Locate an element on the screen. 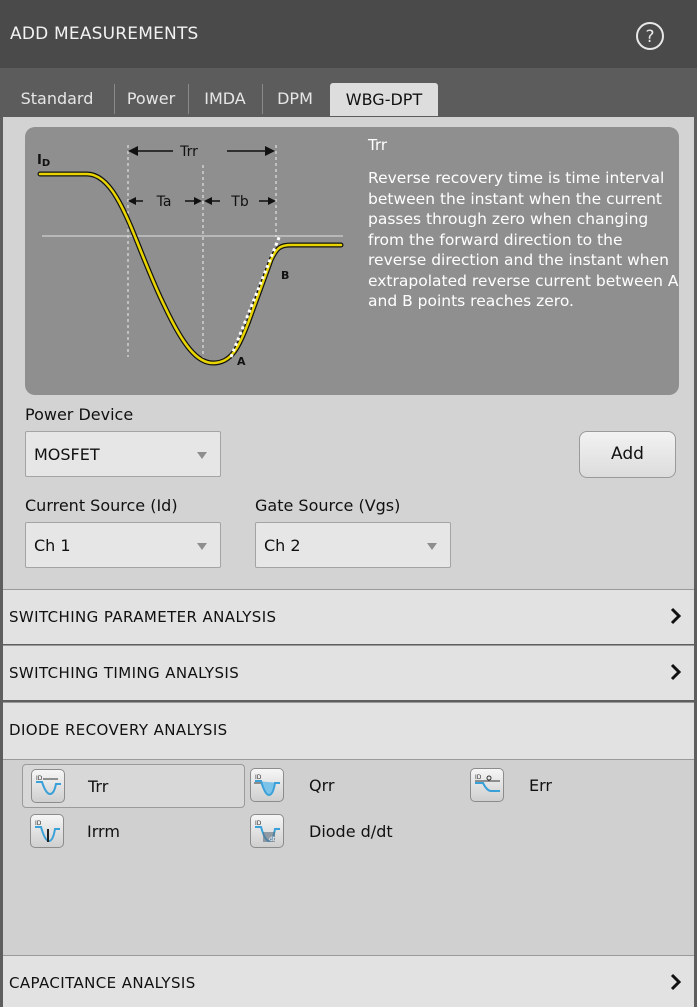 Image resolution: width=697 pixels, height=1007 pixels. section-title: SWITCHING TIMING ANALYSIS is located at coordinates (124, 673).